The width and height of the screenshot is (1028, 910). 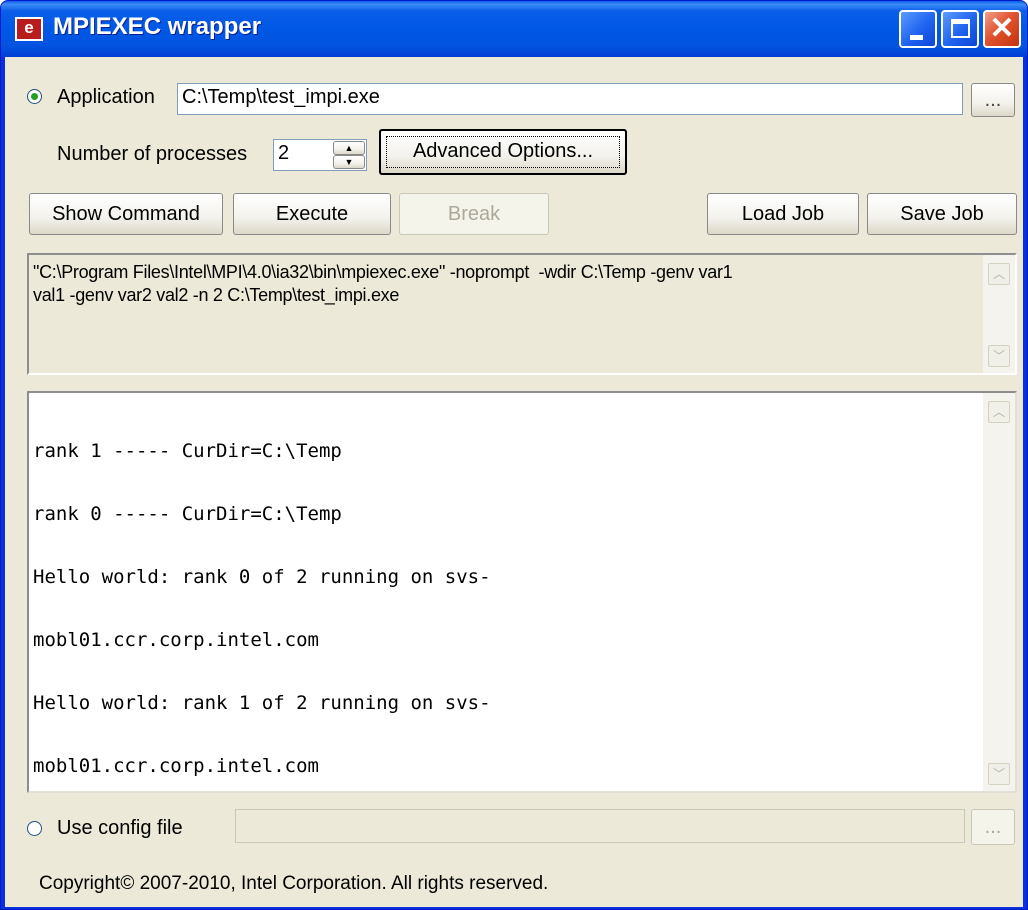 What do you see at coordinates (999, 774) in the screenshot?
I see `output-scroll-down-button: ﹀` at bounding box center [999, 774].